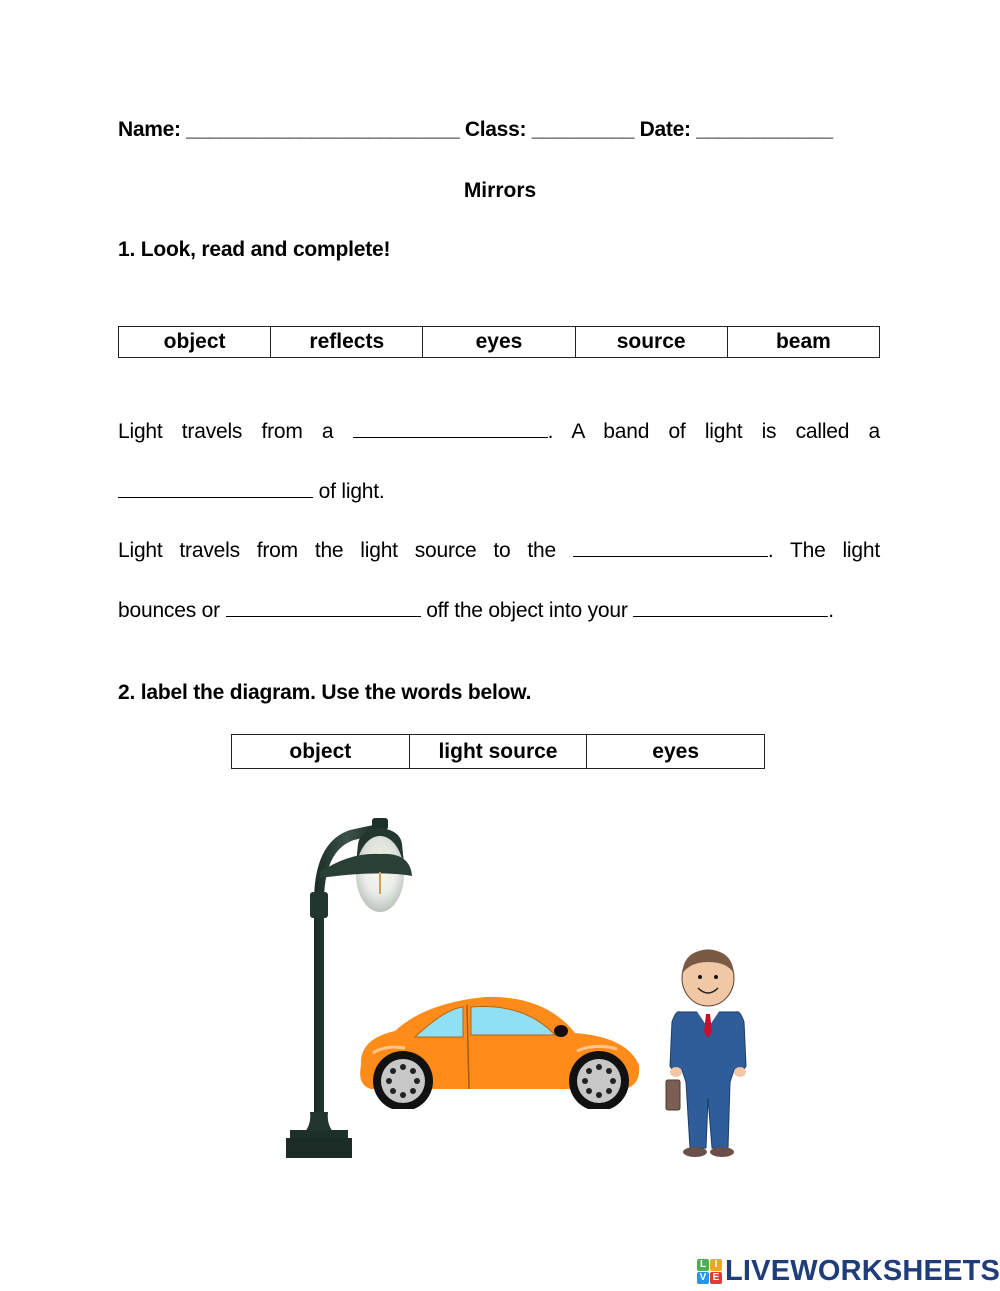 The image size is (1000, 1291). Describe the element at coordinates (716, 1278) in the screenshot. I see `logo-letter-e: E` at that location.